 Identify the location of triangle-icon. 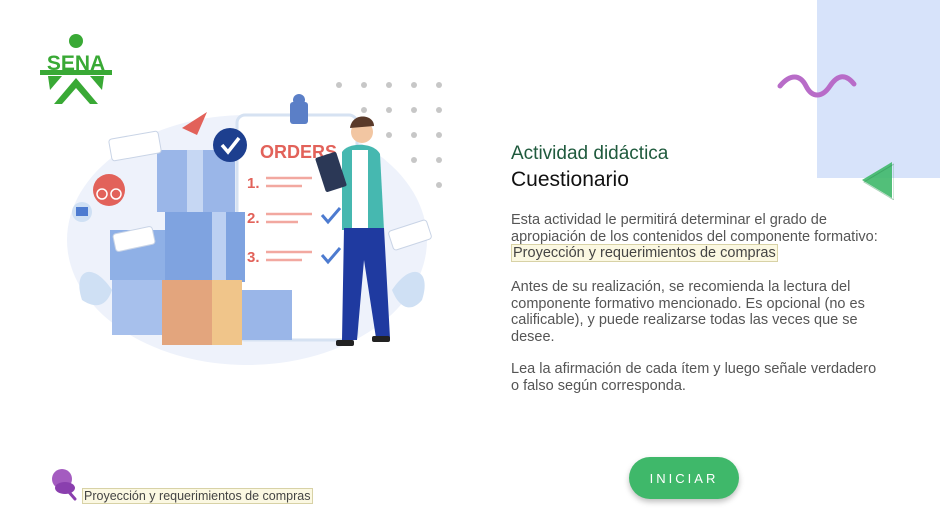
(878, 181).